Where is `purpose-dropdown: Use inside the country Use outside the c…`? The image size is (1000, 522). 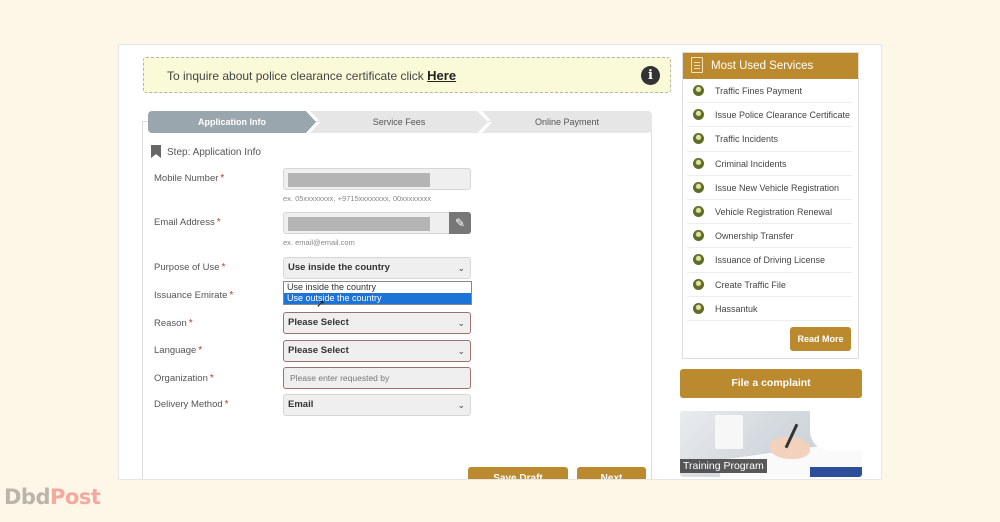 purpose-dropdown: Use inside the country Use outside the c… is located at coordinates (377, 293).